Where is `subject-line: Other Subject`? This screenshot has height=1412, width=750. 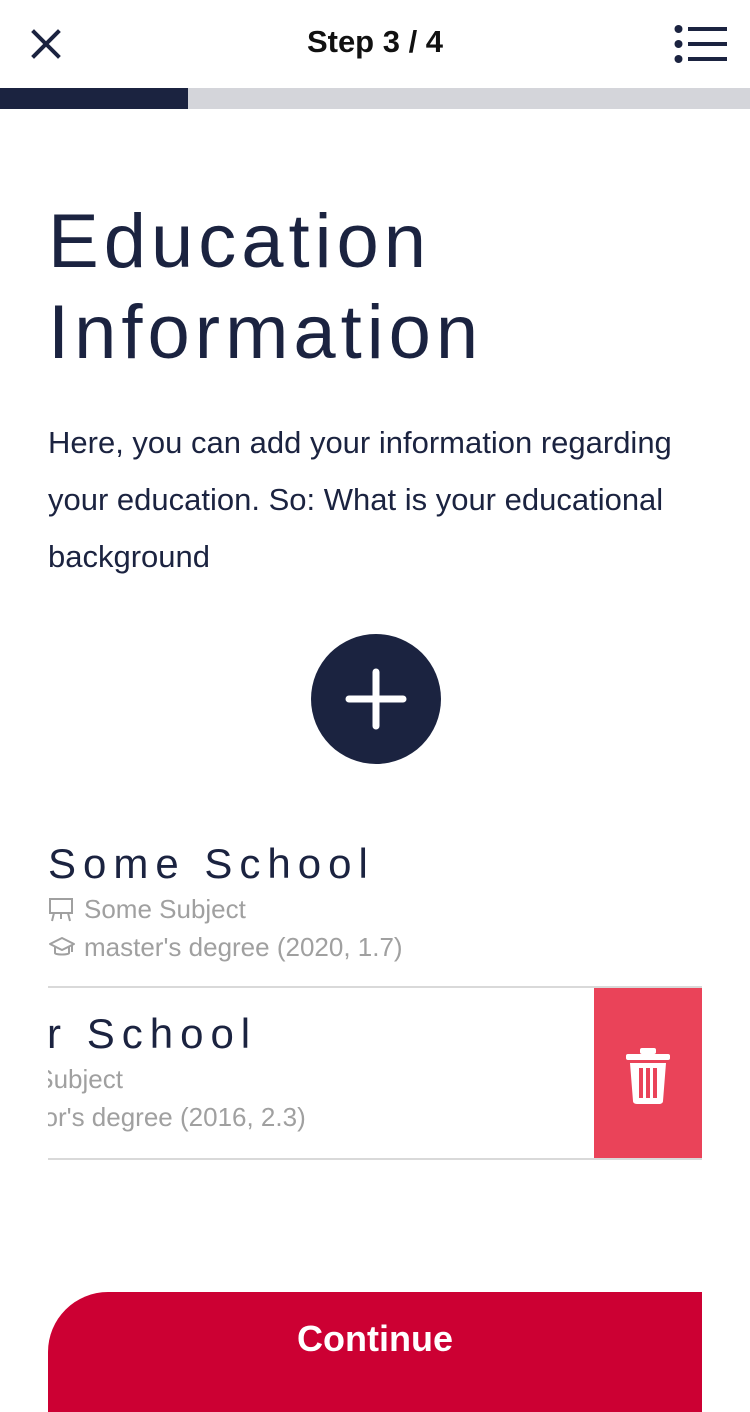
subject-line: Other Subject is located at coordinates (85, 1079).